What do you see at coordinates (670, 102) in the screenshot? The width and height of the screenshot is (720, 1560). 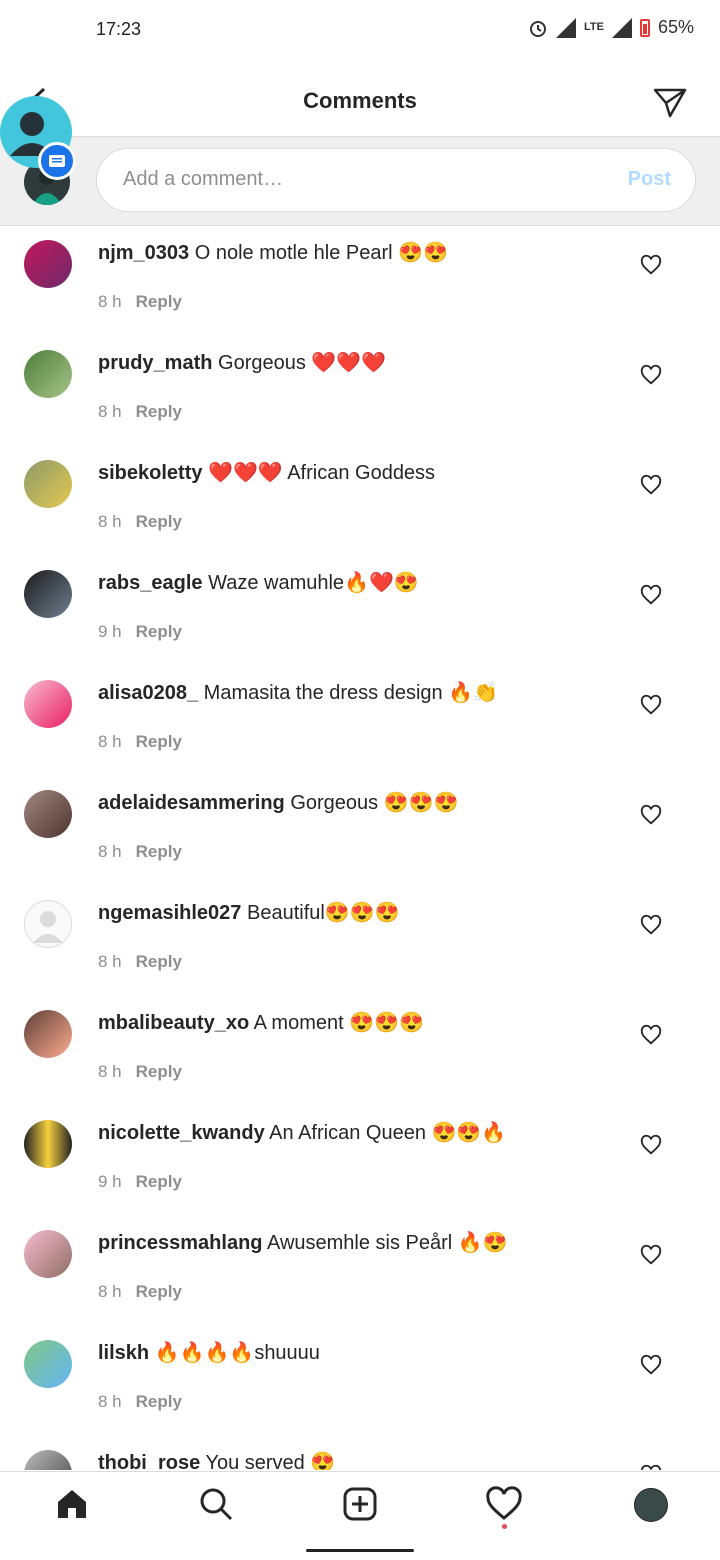 I see `send-icon` at bounding box center [670, 102].